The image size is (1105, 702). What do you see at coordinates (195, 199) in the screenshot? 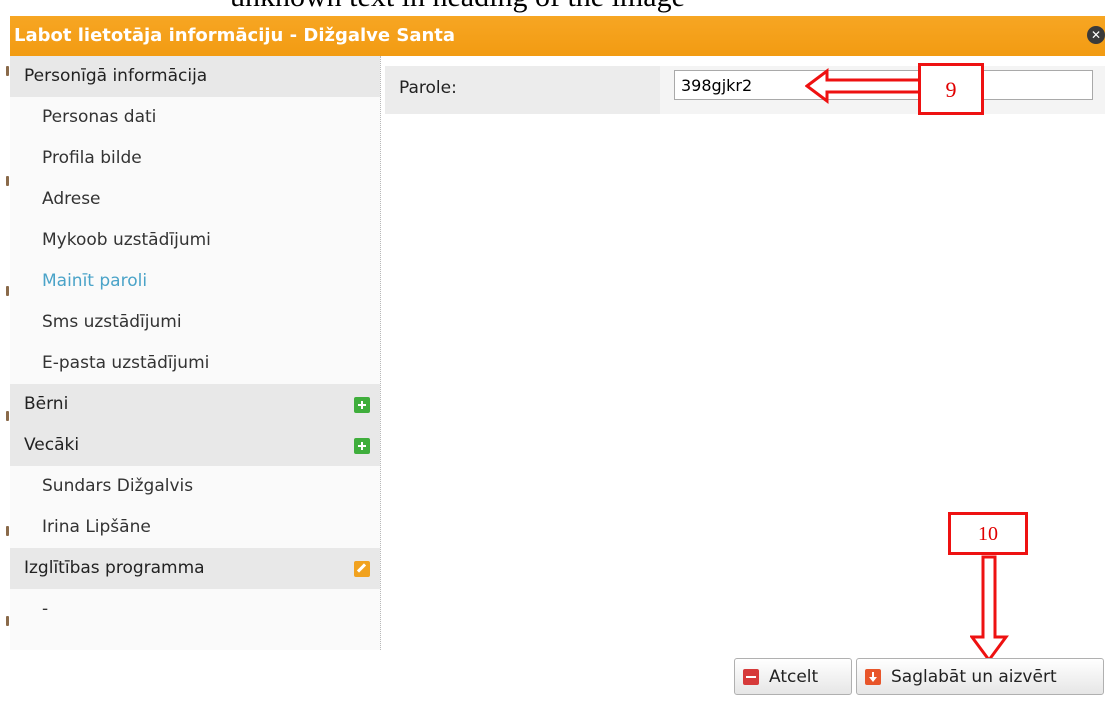
I see `sidebar-item-adrese: Adrese` at bounding box center [195, 199].